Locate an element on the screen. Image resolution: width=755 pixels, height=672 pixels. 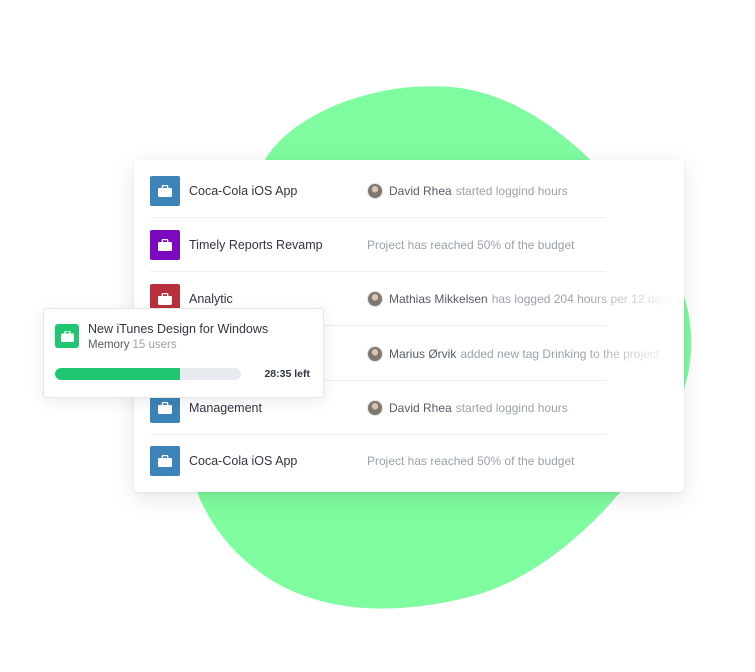
popup-group-name: Memory is located at coordinates (109, 345).